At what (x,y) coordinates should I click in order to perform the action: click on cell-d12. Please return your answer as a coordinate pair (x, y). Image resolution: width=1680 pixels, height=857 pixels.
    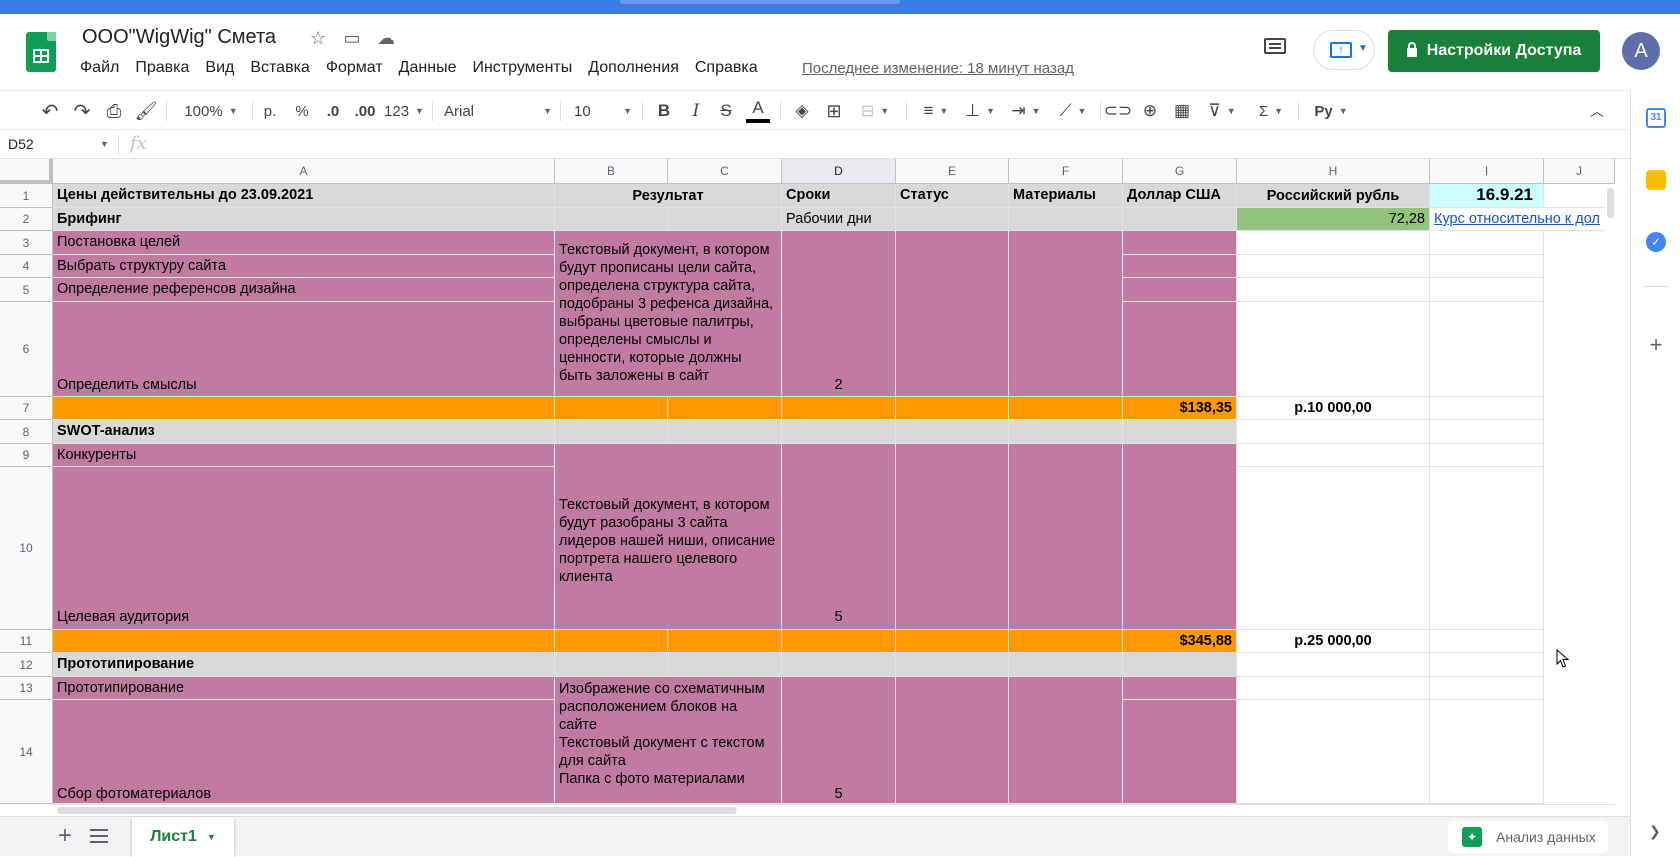
    Looking at the image, I should click on (839, 665).